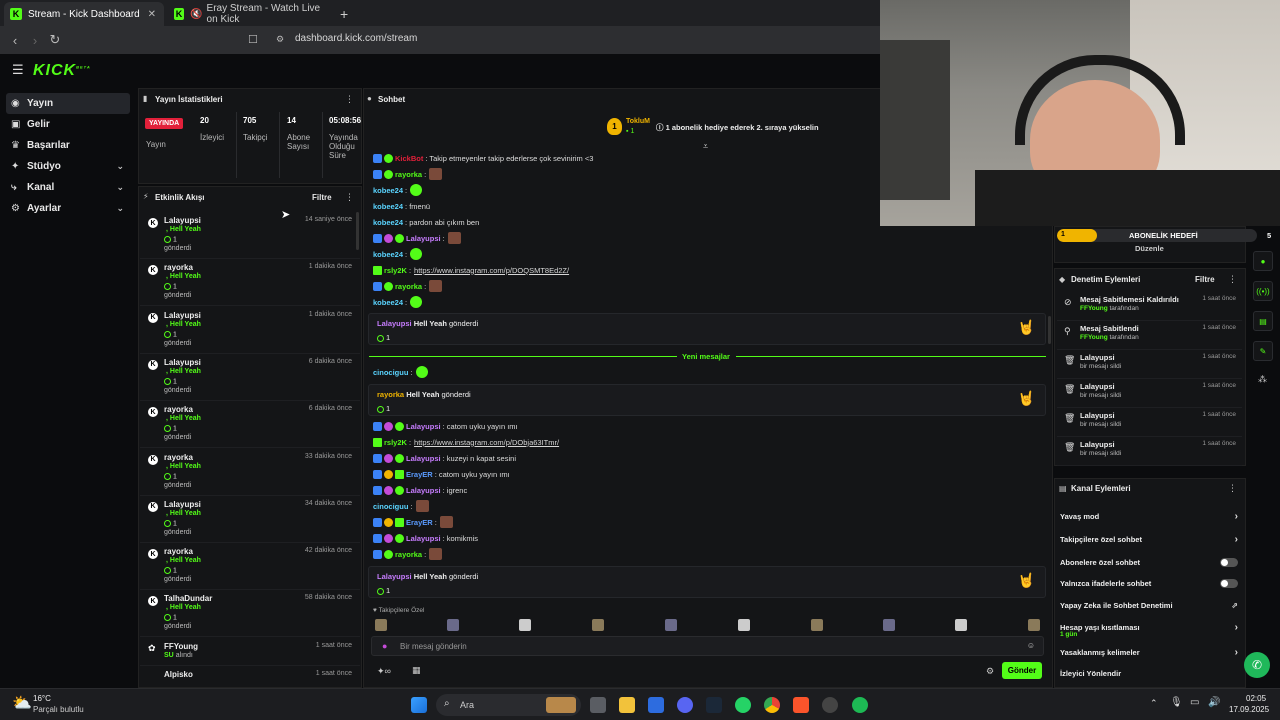 The width and height of the screenshot is (1280, 720). What do you see at coordinates (433, 646) in the screenshot?
I see `chat-input-placeholder: Bir mesaj gönderin` at bounding box center [433, 646].